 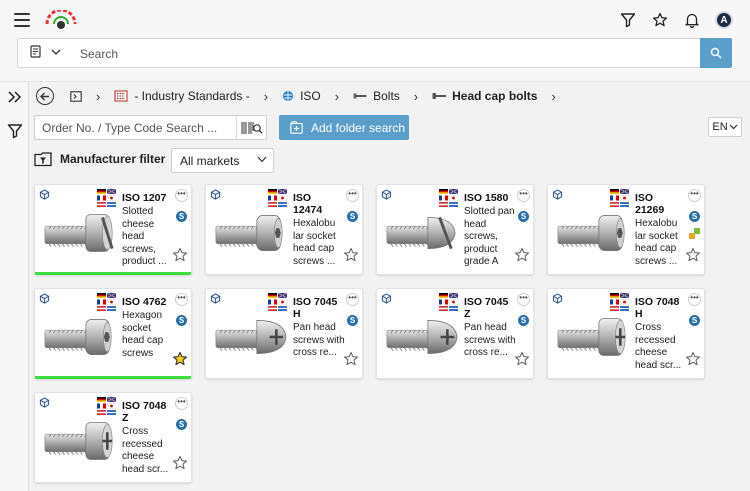 What do you see at coordinates (716, 53) in the screenshot?
I see `search-button` at bounding box center [716, 53].